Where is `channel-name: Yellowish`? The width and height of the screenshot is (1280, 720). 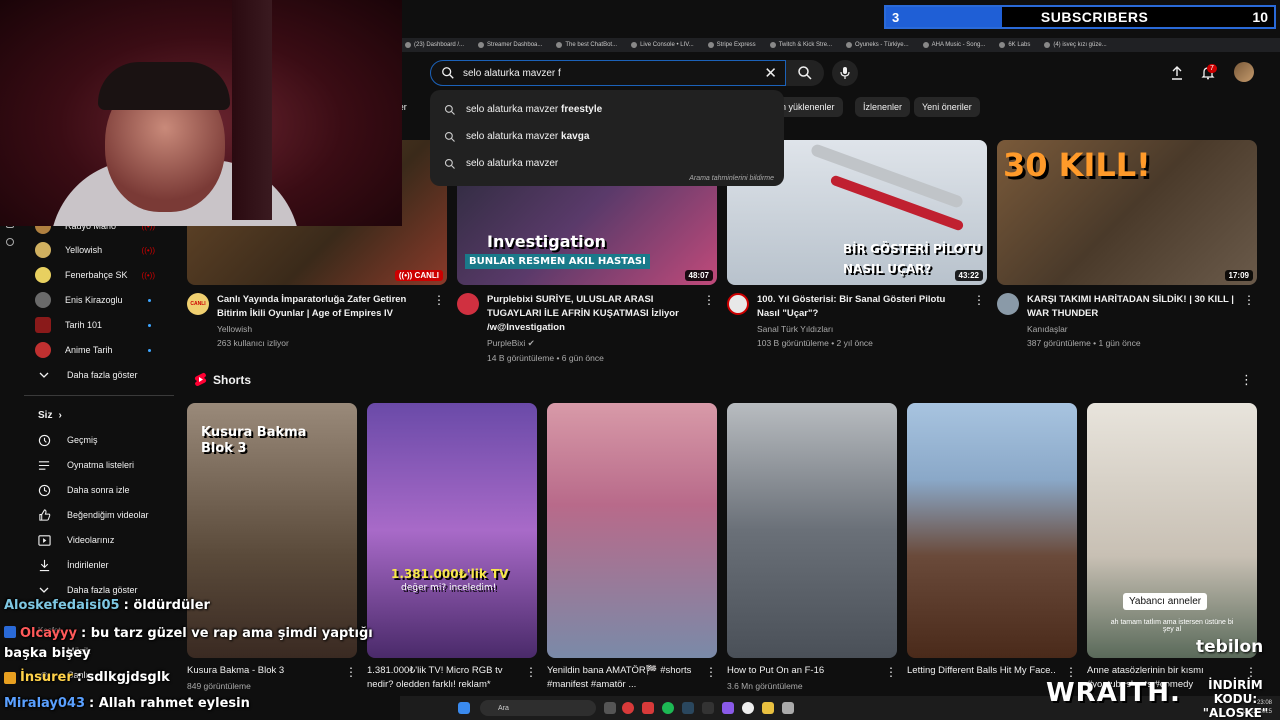 channel-name: Yellowish is located at coordinates (322, 329).